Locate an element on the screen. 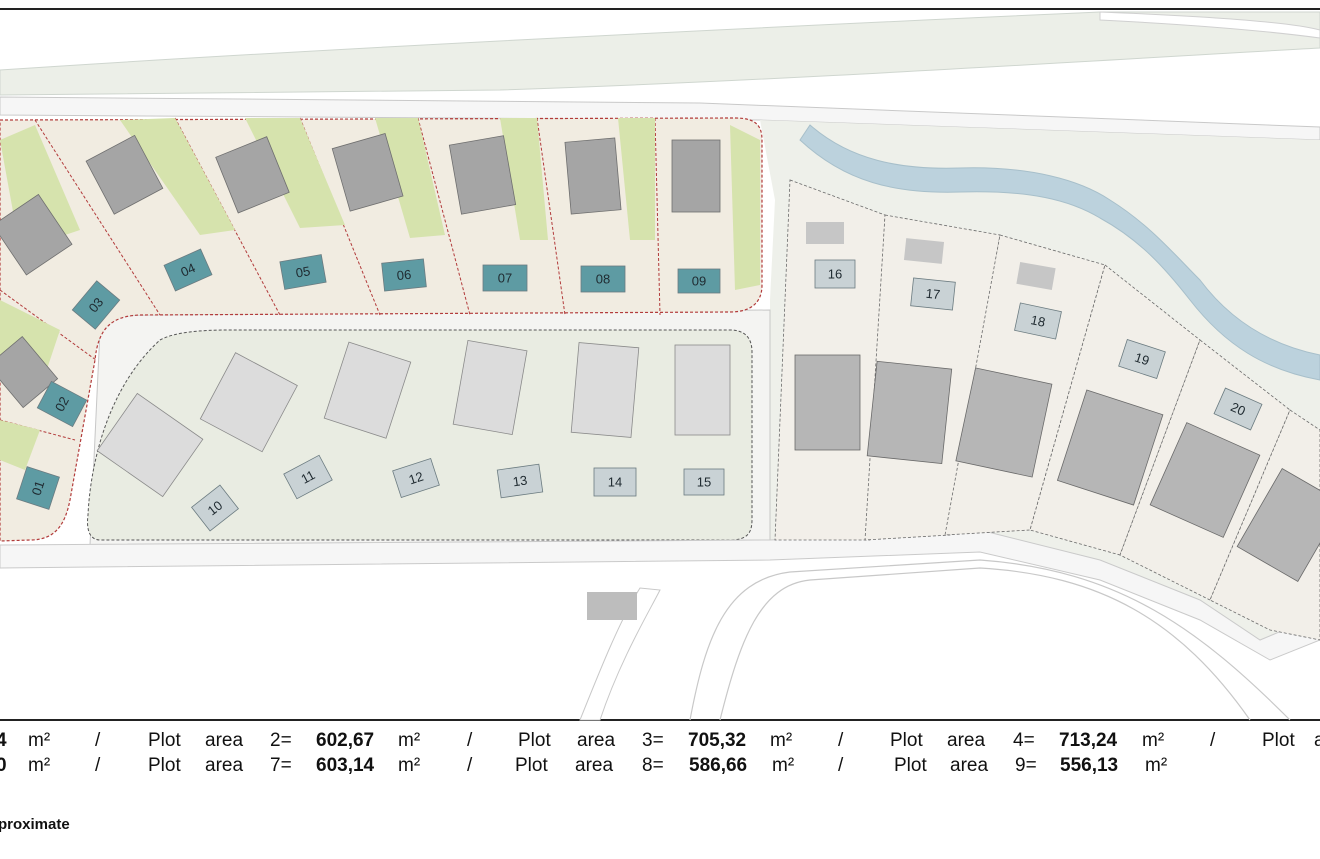 This screenshot has width=1320, height=859. plot-number-06: 06 is located at coordinates (404, 275).